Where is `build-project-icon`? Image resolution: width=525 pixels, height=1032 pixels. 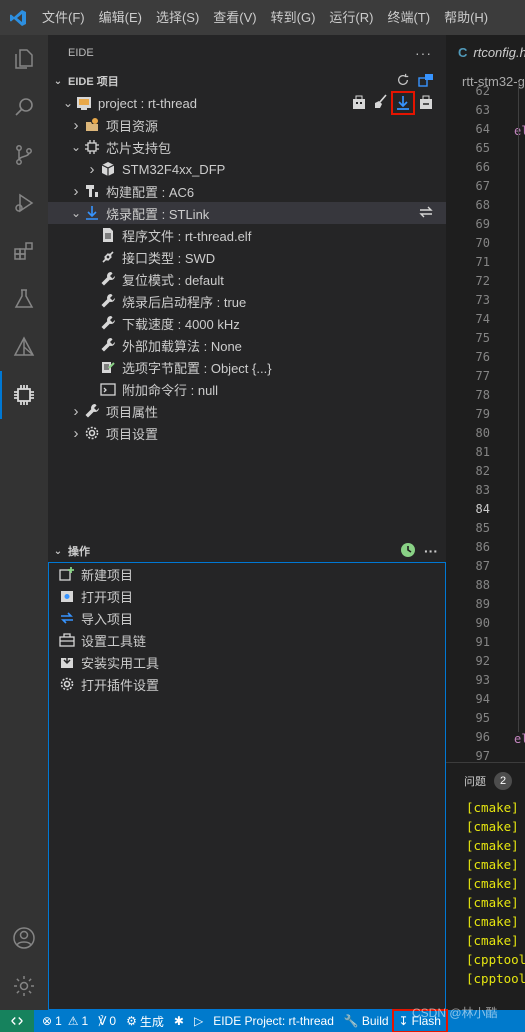
build-project-icon is located at coordinates (359, 103).